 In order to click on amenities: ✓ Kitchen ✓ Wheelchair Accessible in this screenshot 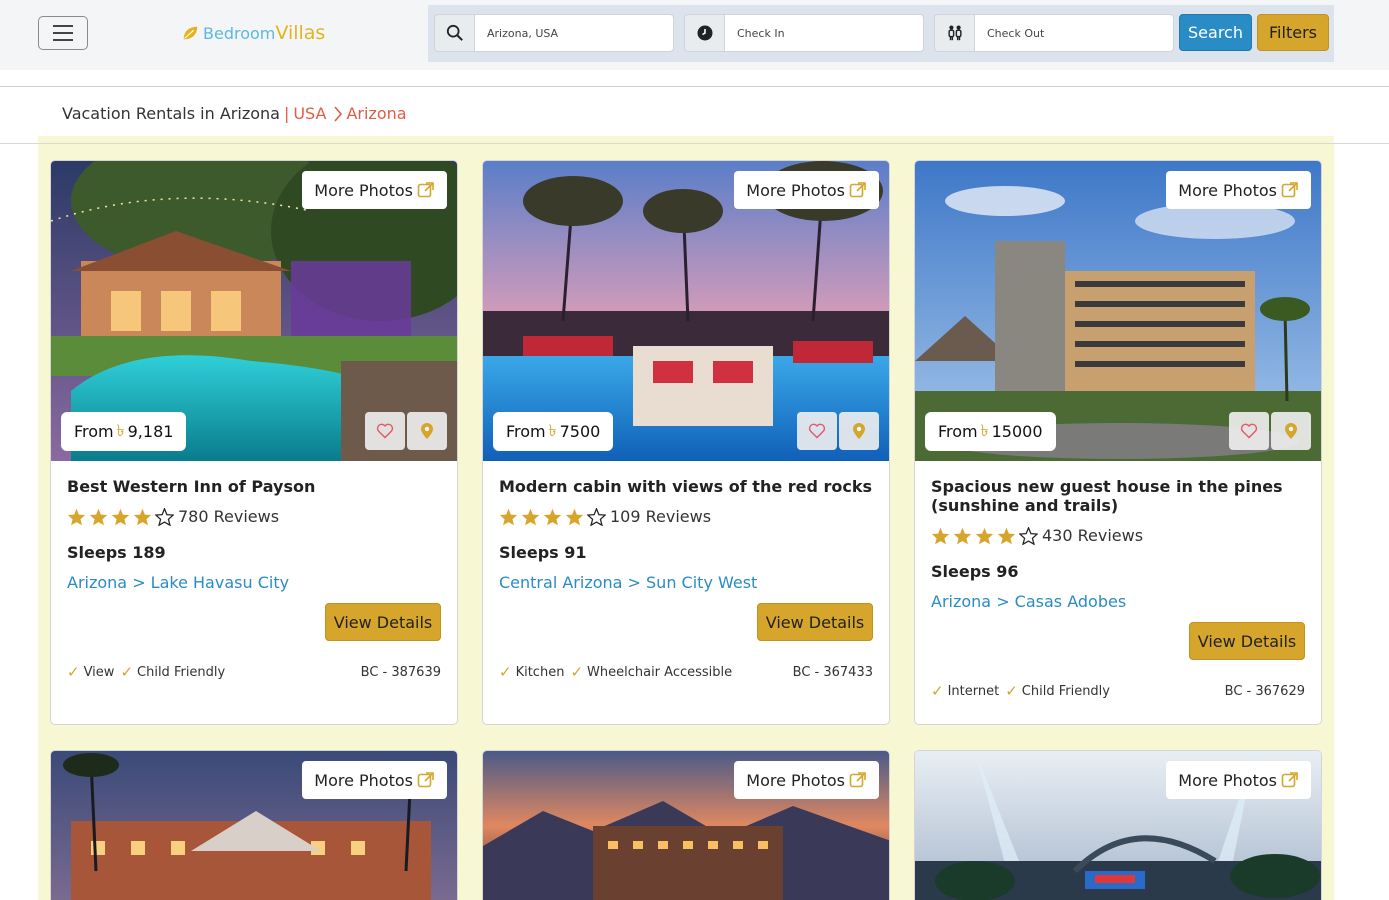, I will do `click(615, 672)`.